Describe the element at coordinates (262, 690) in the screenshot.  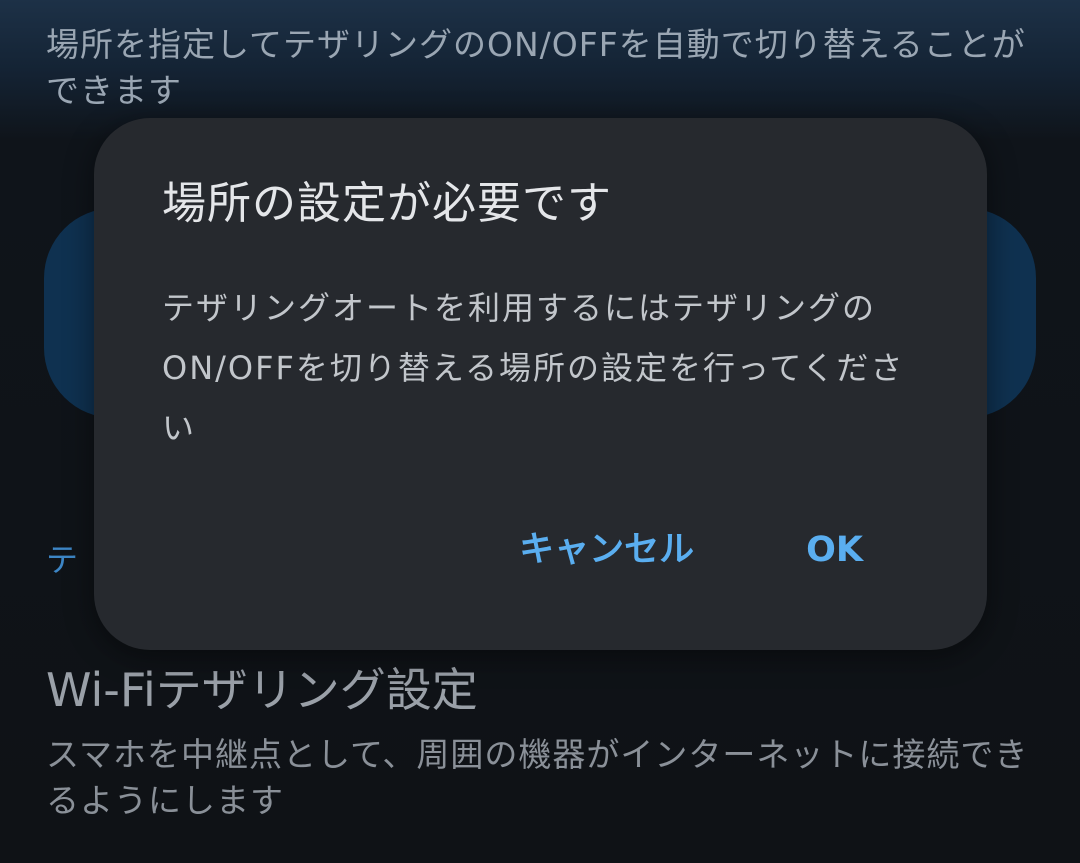
I see `wifi-tethering-settings-title: Wi-Fiテザリング設定` at that location.